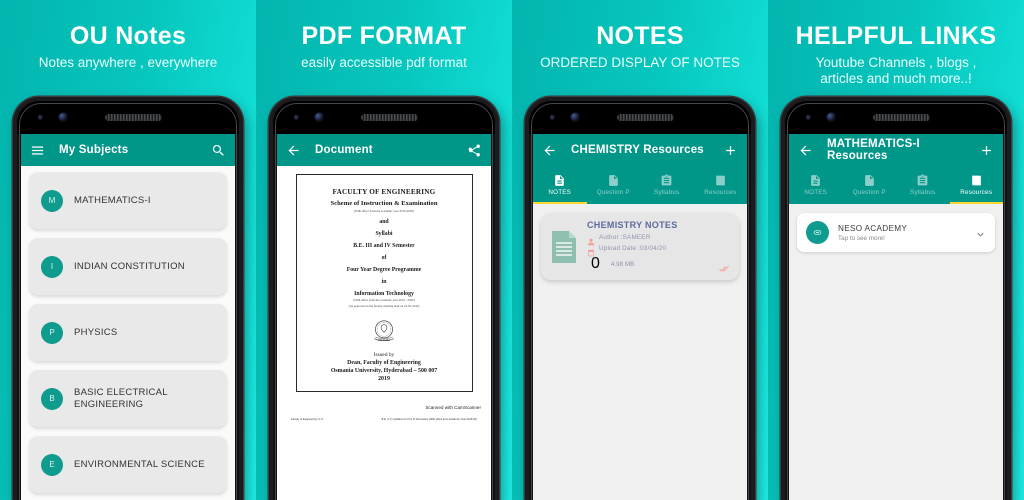 The height and width of the screenshot is (500, 1024). What do you see at coordinates (384, 233) in the screenshot?
I see `doc-syllabi: Syllabi` at bounding box center [384, 233].